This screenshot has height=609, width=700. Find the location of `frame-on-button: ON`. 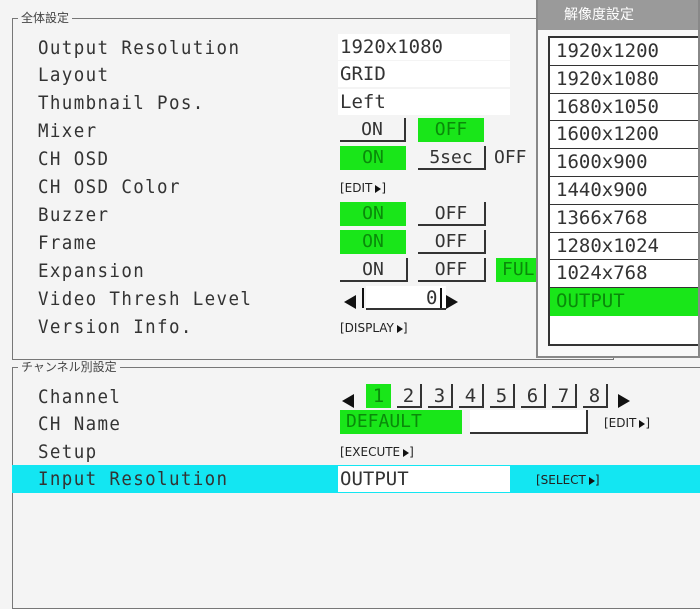

frame-on-button: ON is located at coordinates (373, 242).